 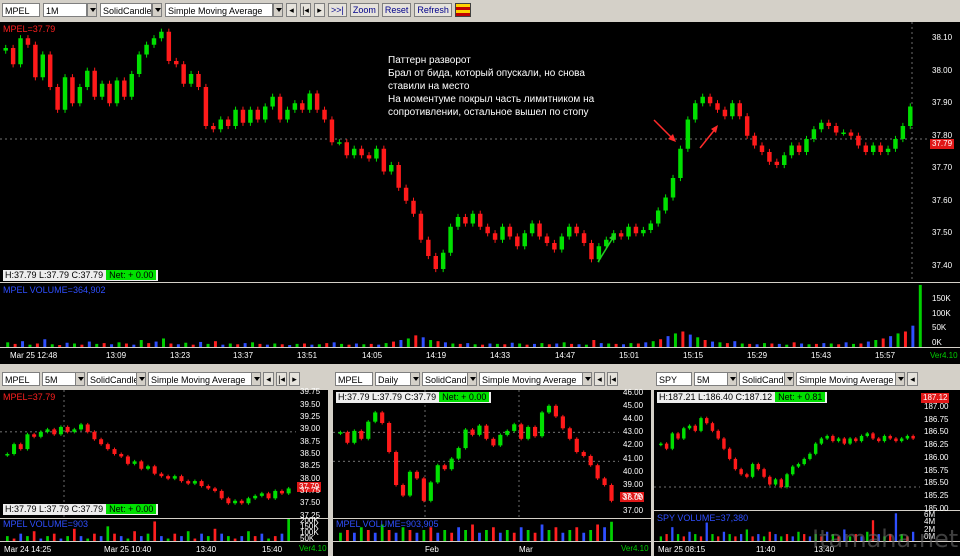 What do you see at coordinates (45, 524) in the screenshot?
I see `volume-label: MPEL VOLUME=903` at bounding box center [45, 524].